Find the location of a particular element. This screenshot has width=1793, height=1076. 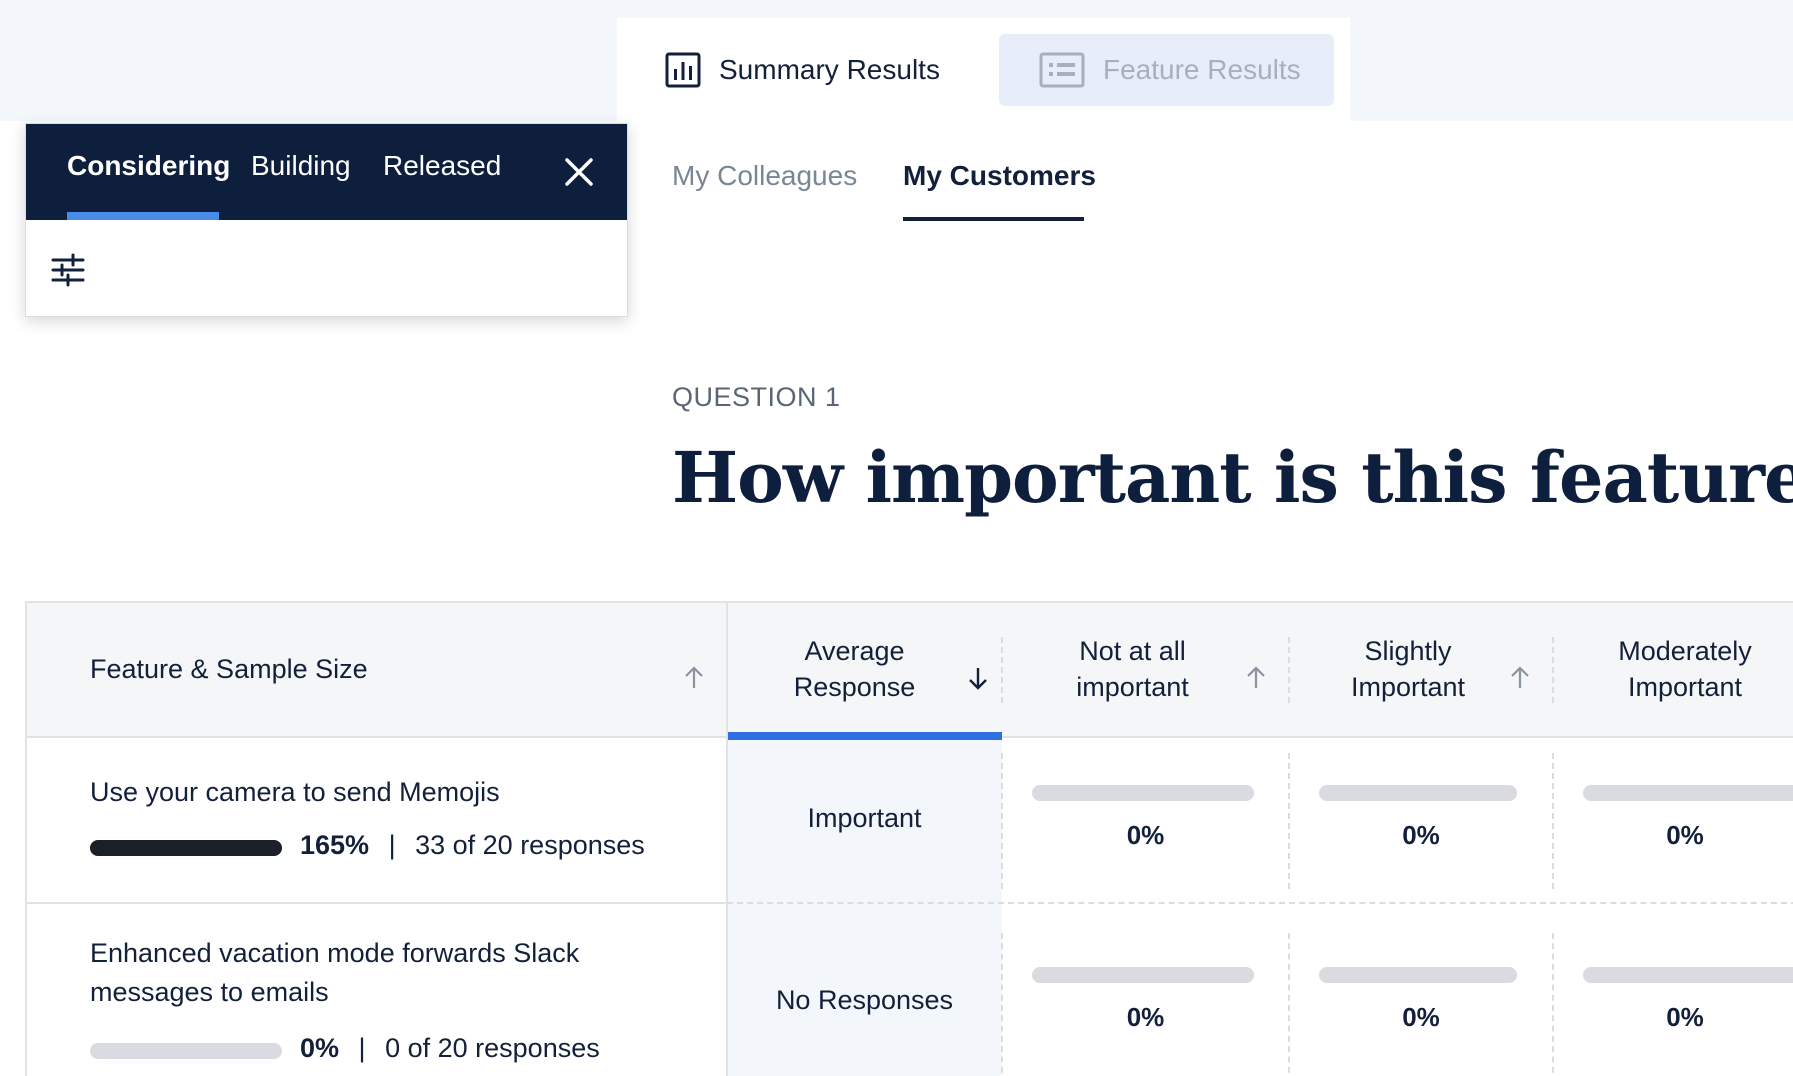

tab-released: Released is located at coordinates (442, 166).